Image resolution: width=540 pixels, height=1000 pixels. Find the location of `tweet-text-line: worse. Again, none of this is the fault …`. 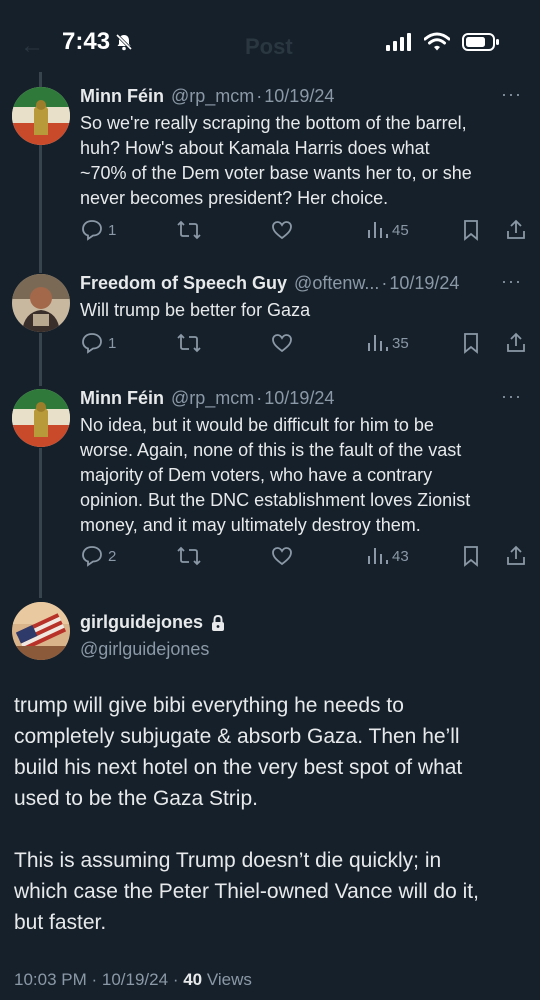

tweet-text-line: worse. Again, none of this is the fault … is located at coordinates (271, 450).